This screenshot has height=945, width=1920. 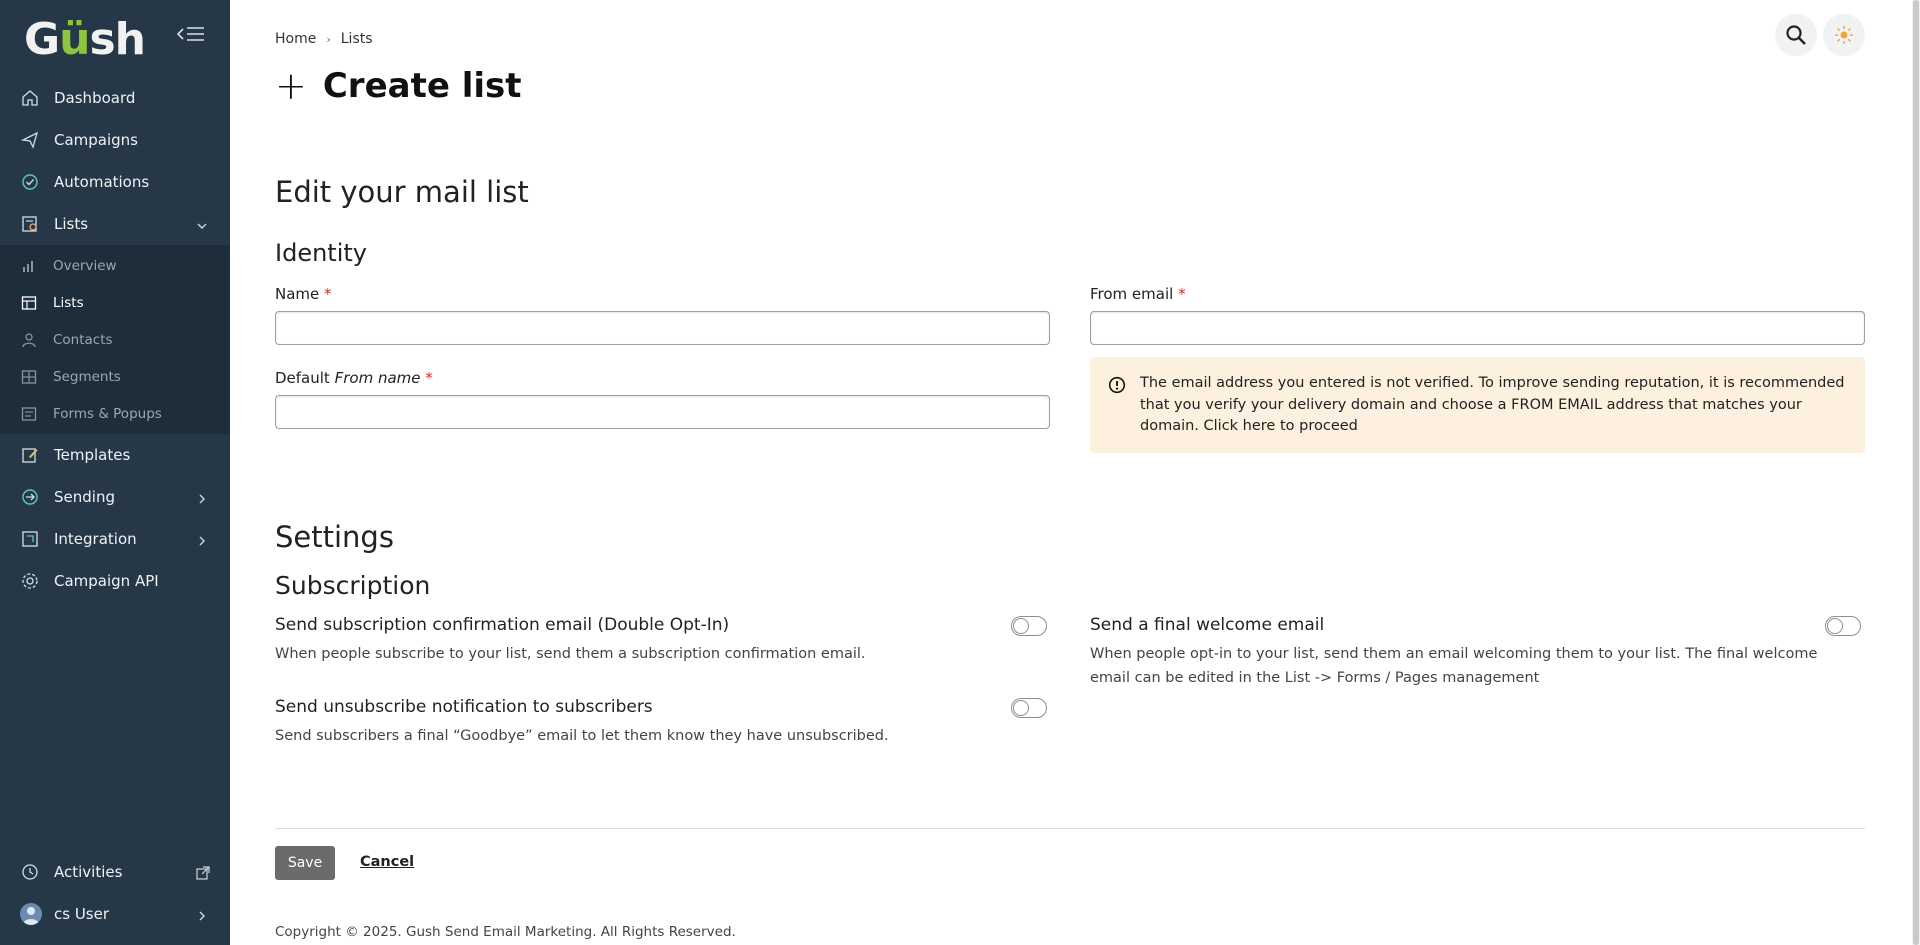 I want to click on sidebar-item-label: Activities, so click(x=88, y=872).